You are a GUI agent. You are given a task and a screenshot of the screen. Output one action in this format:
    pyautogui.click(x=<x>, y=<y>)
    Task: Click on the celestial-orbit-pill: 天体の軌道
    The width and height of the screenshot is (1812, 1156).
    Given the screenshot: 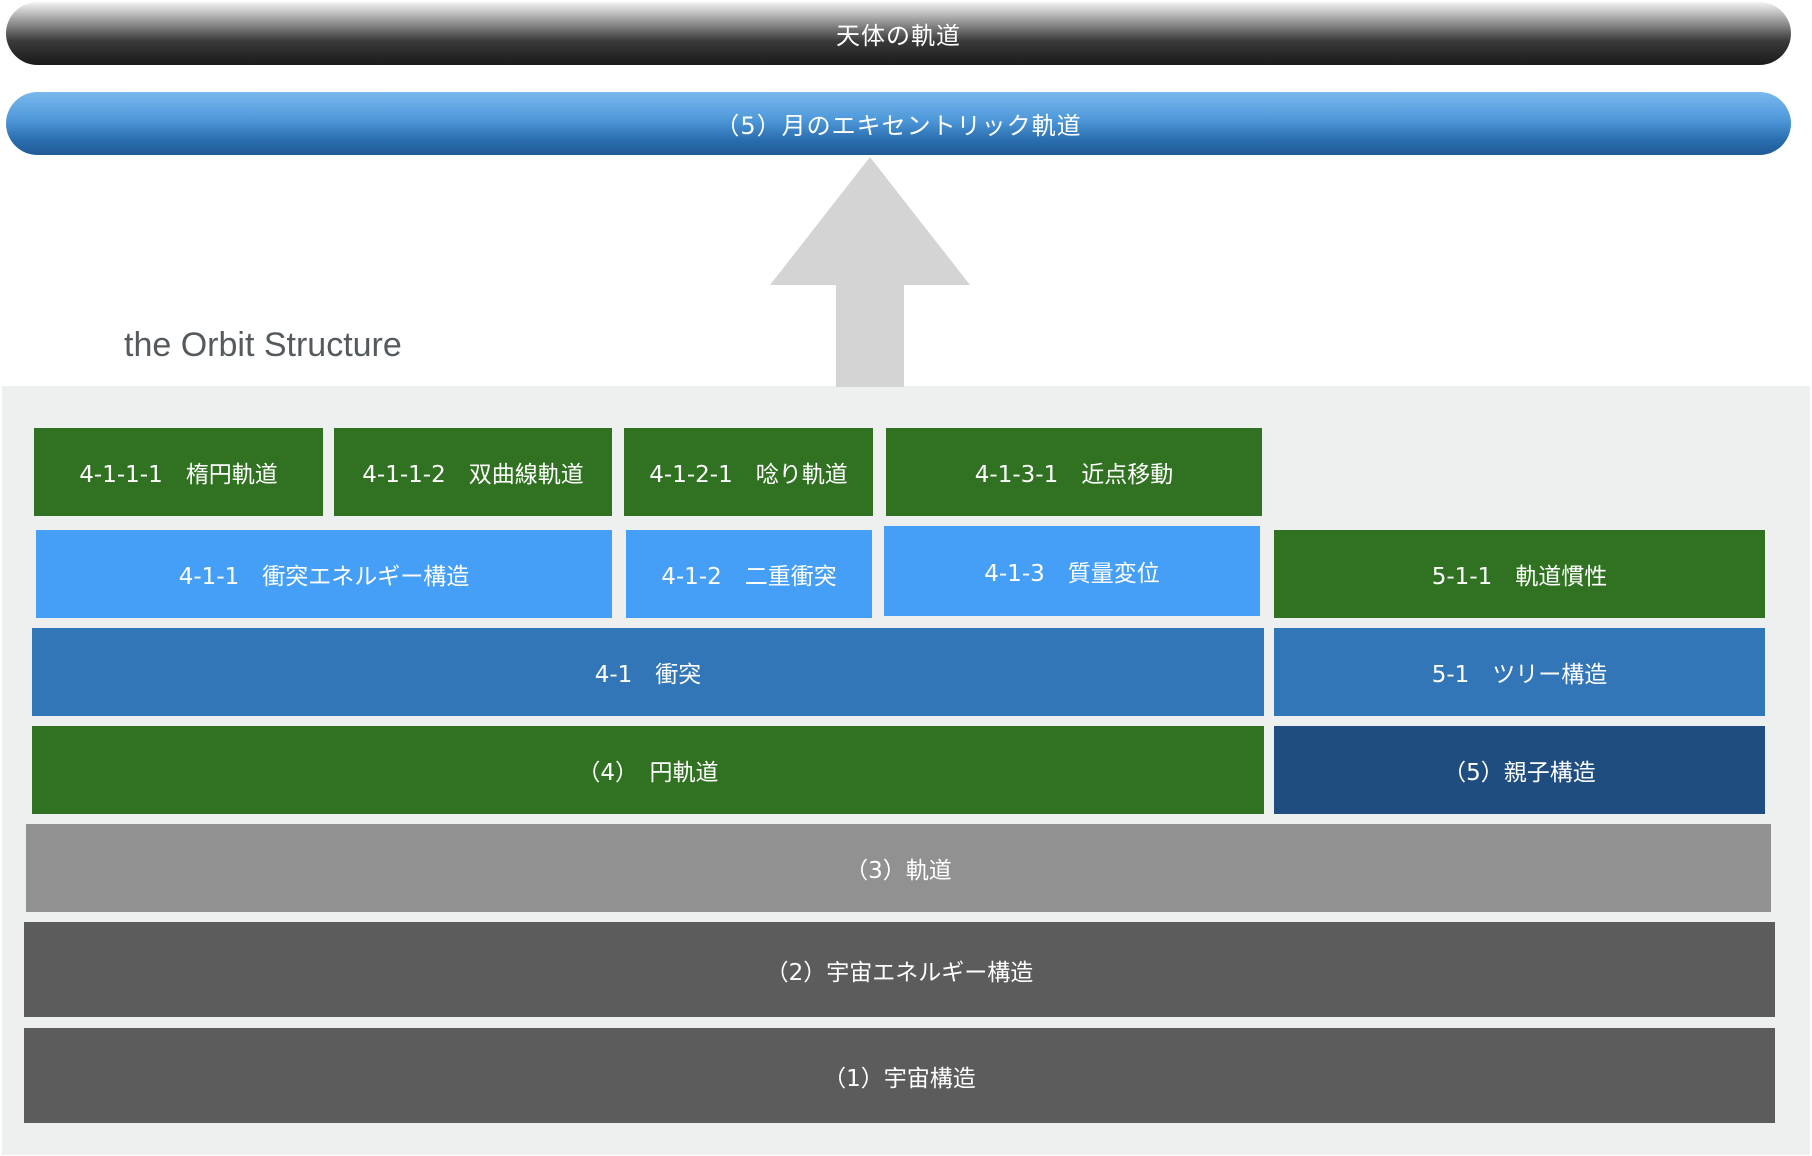 What is the action you would take?
    pyautogui.click(x=898, y=33)
    